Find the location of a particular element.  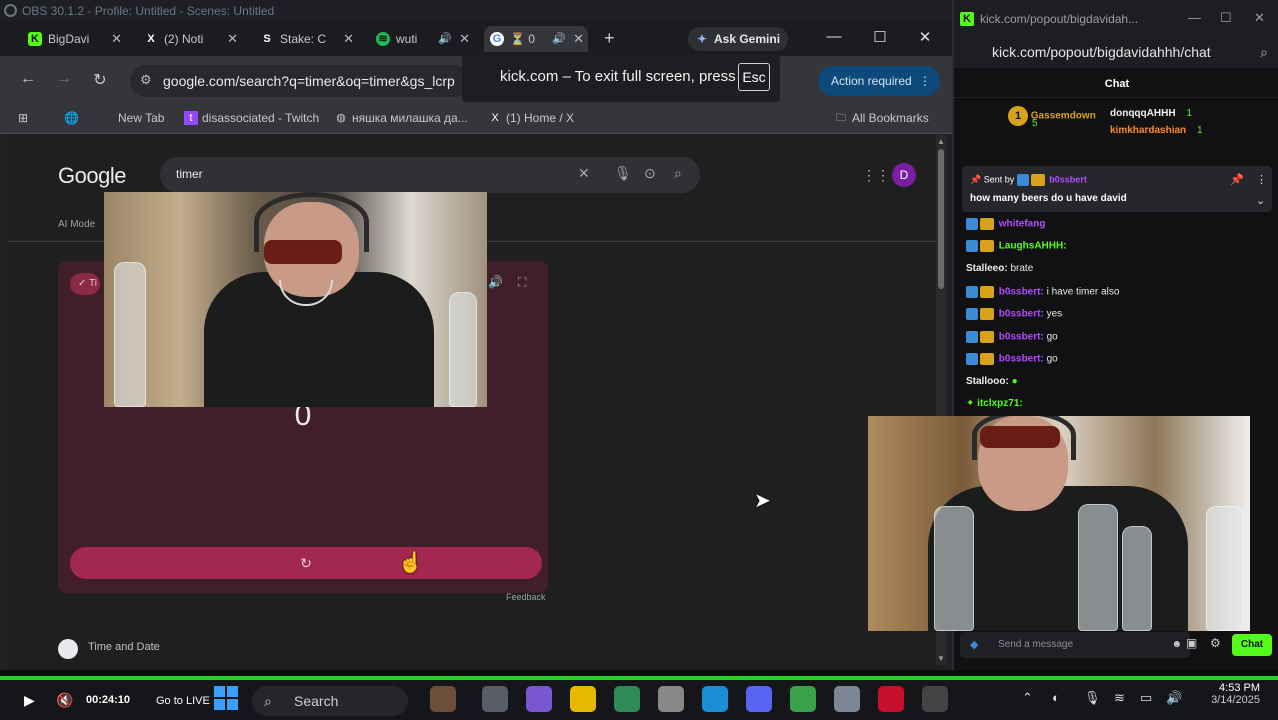

settings-icon: ⚙ is located at coordinates (1215, 643).